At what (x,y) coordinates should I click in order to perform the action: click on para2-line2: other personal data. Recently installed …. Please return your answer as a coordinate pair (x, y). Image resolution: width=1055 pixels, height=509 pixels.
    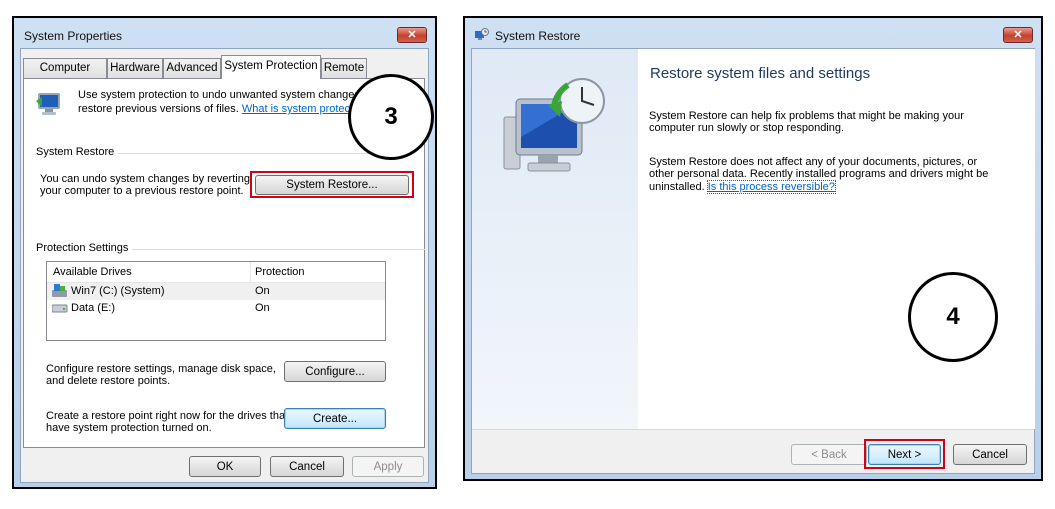
    Looking at the image, I should click on (819, 174).